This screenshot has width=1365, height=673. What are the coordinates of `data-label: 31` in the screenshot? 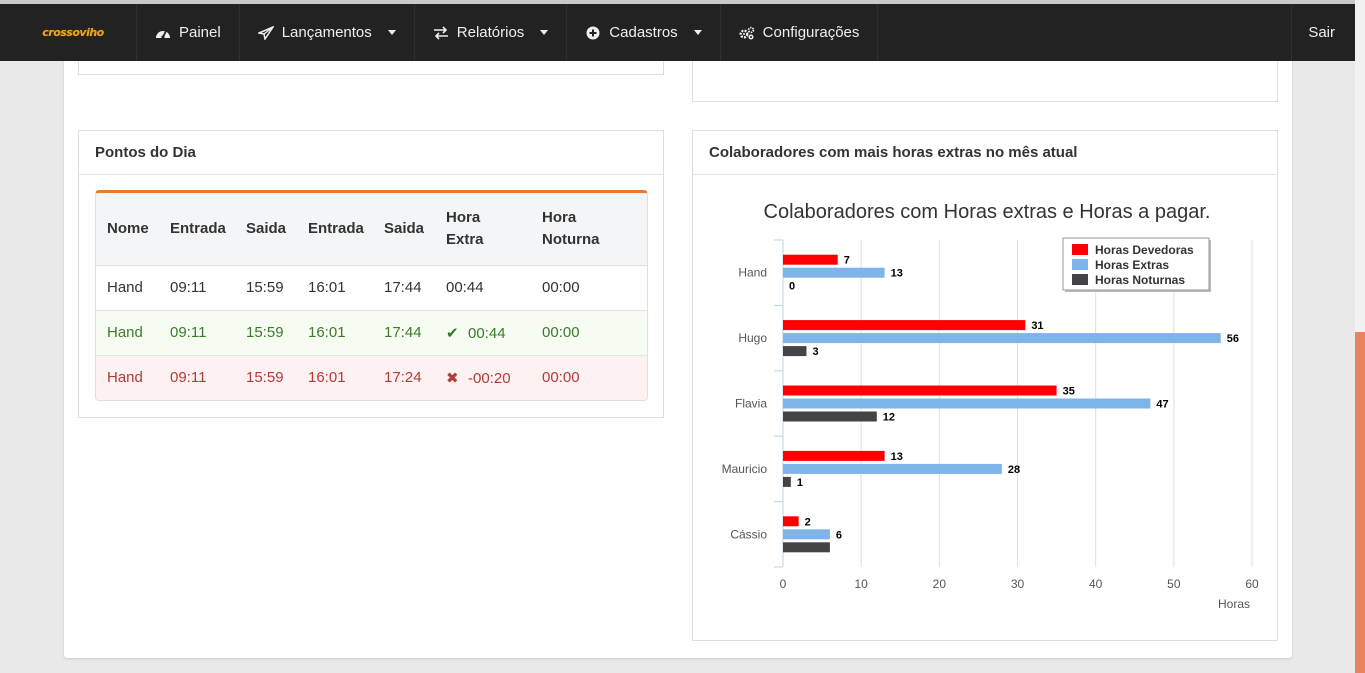 It's located at (1037, 326).